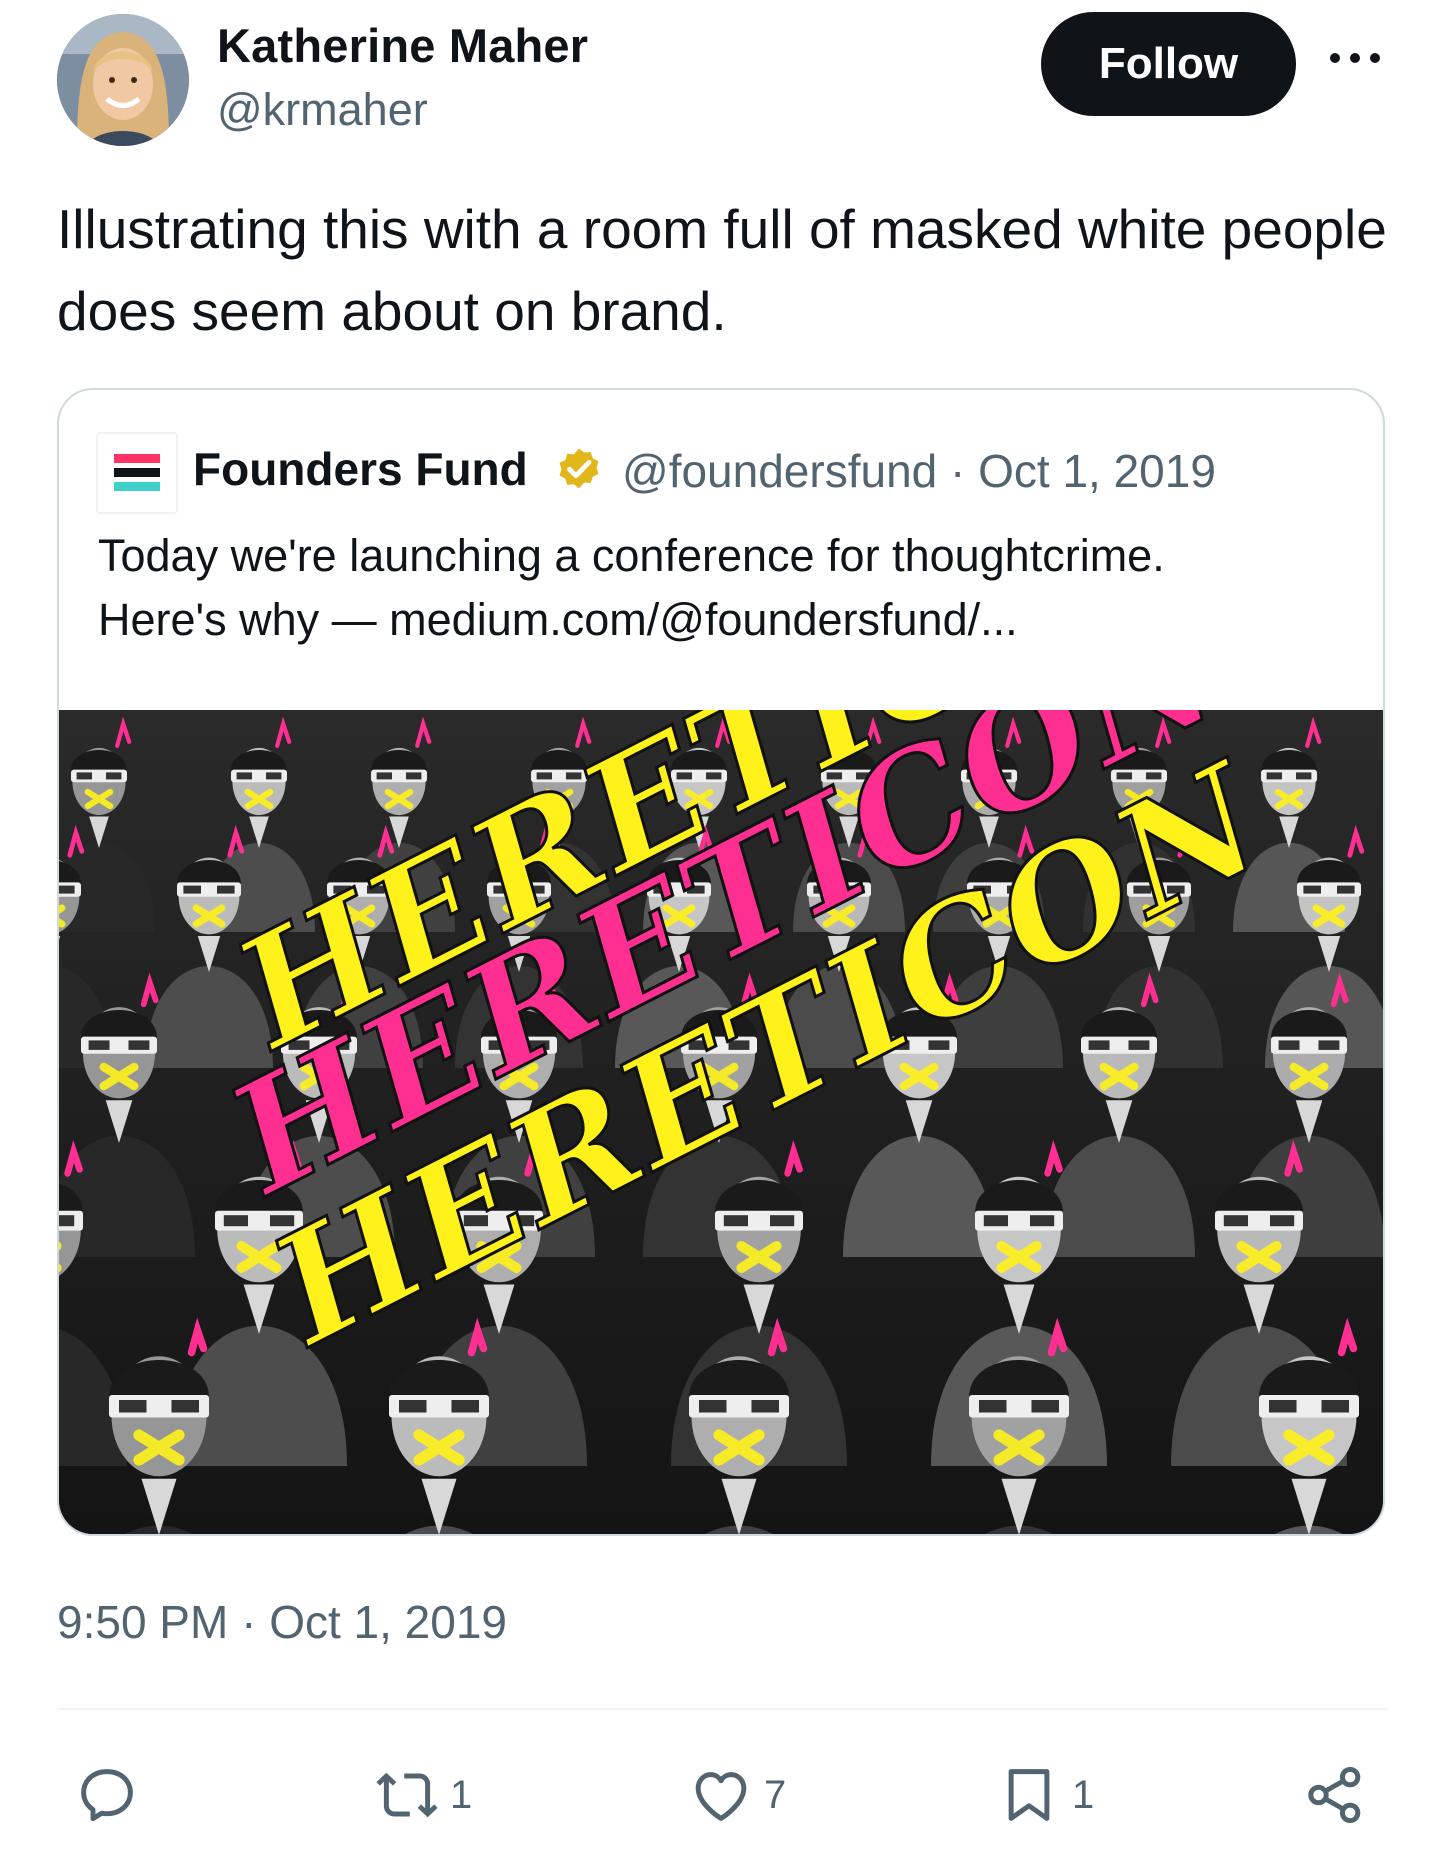 The width and height of the screenshot is (1440, 1859). Describe the element at coordinates (1083, 1794) in the screenshot. I see `bookmark-count: 1` at that location.